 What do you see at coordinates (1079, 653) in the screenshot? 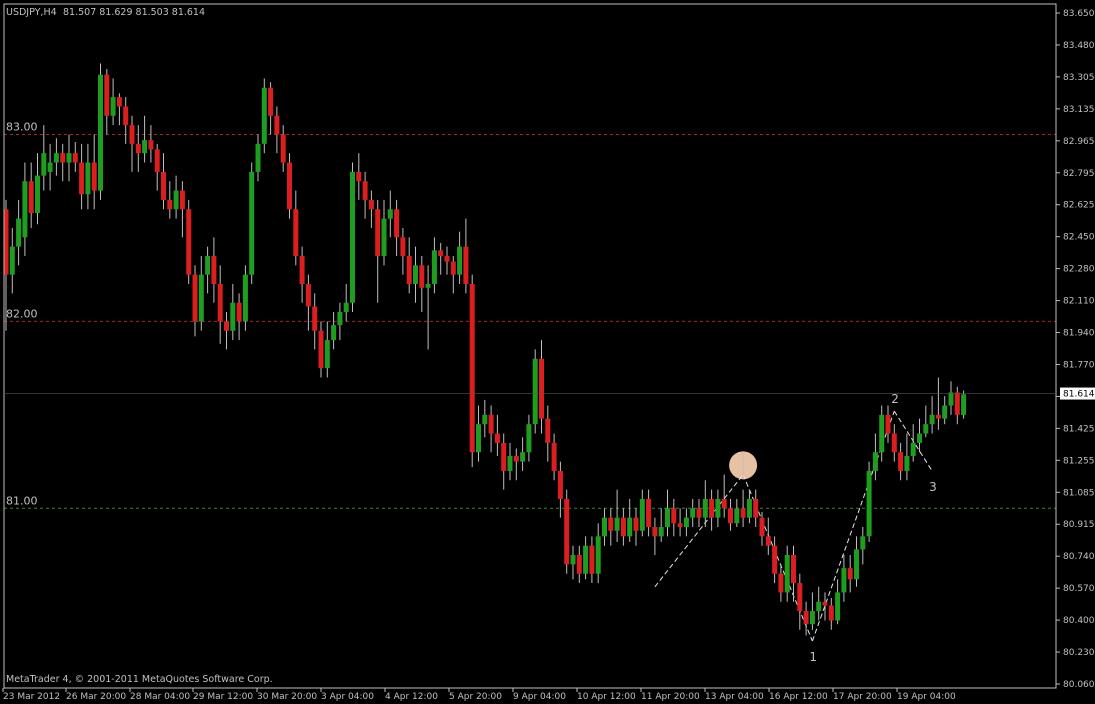
I see `y-tick-label: 80.230` at bounding box center [1079, 653].